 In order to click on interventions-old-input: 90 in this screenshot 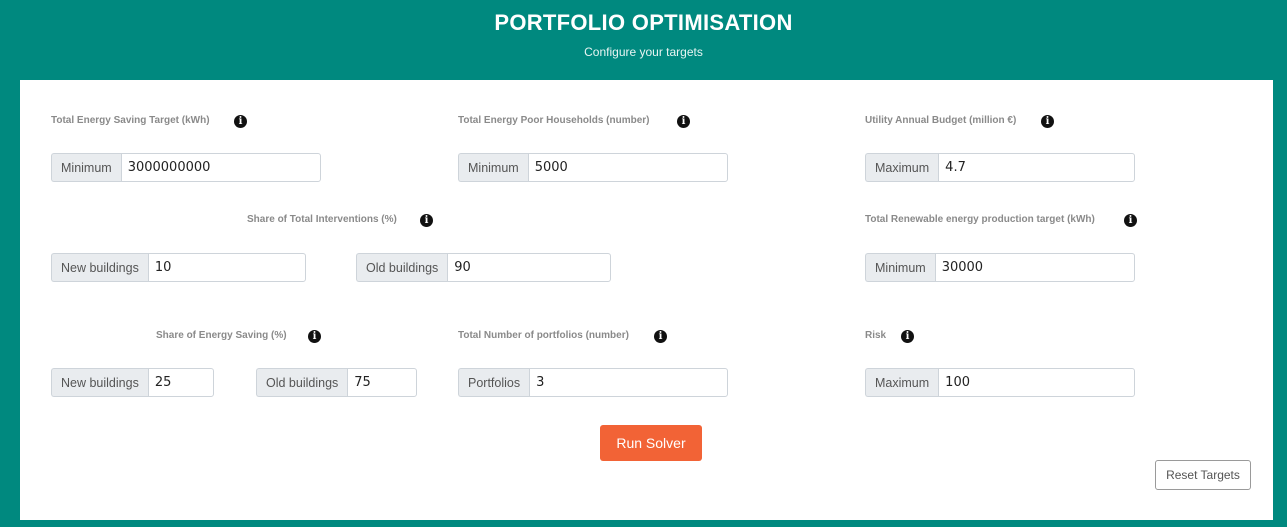, I will do `click(529, 267)`.